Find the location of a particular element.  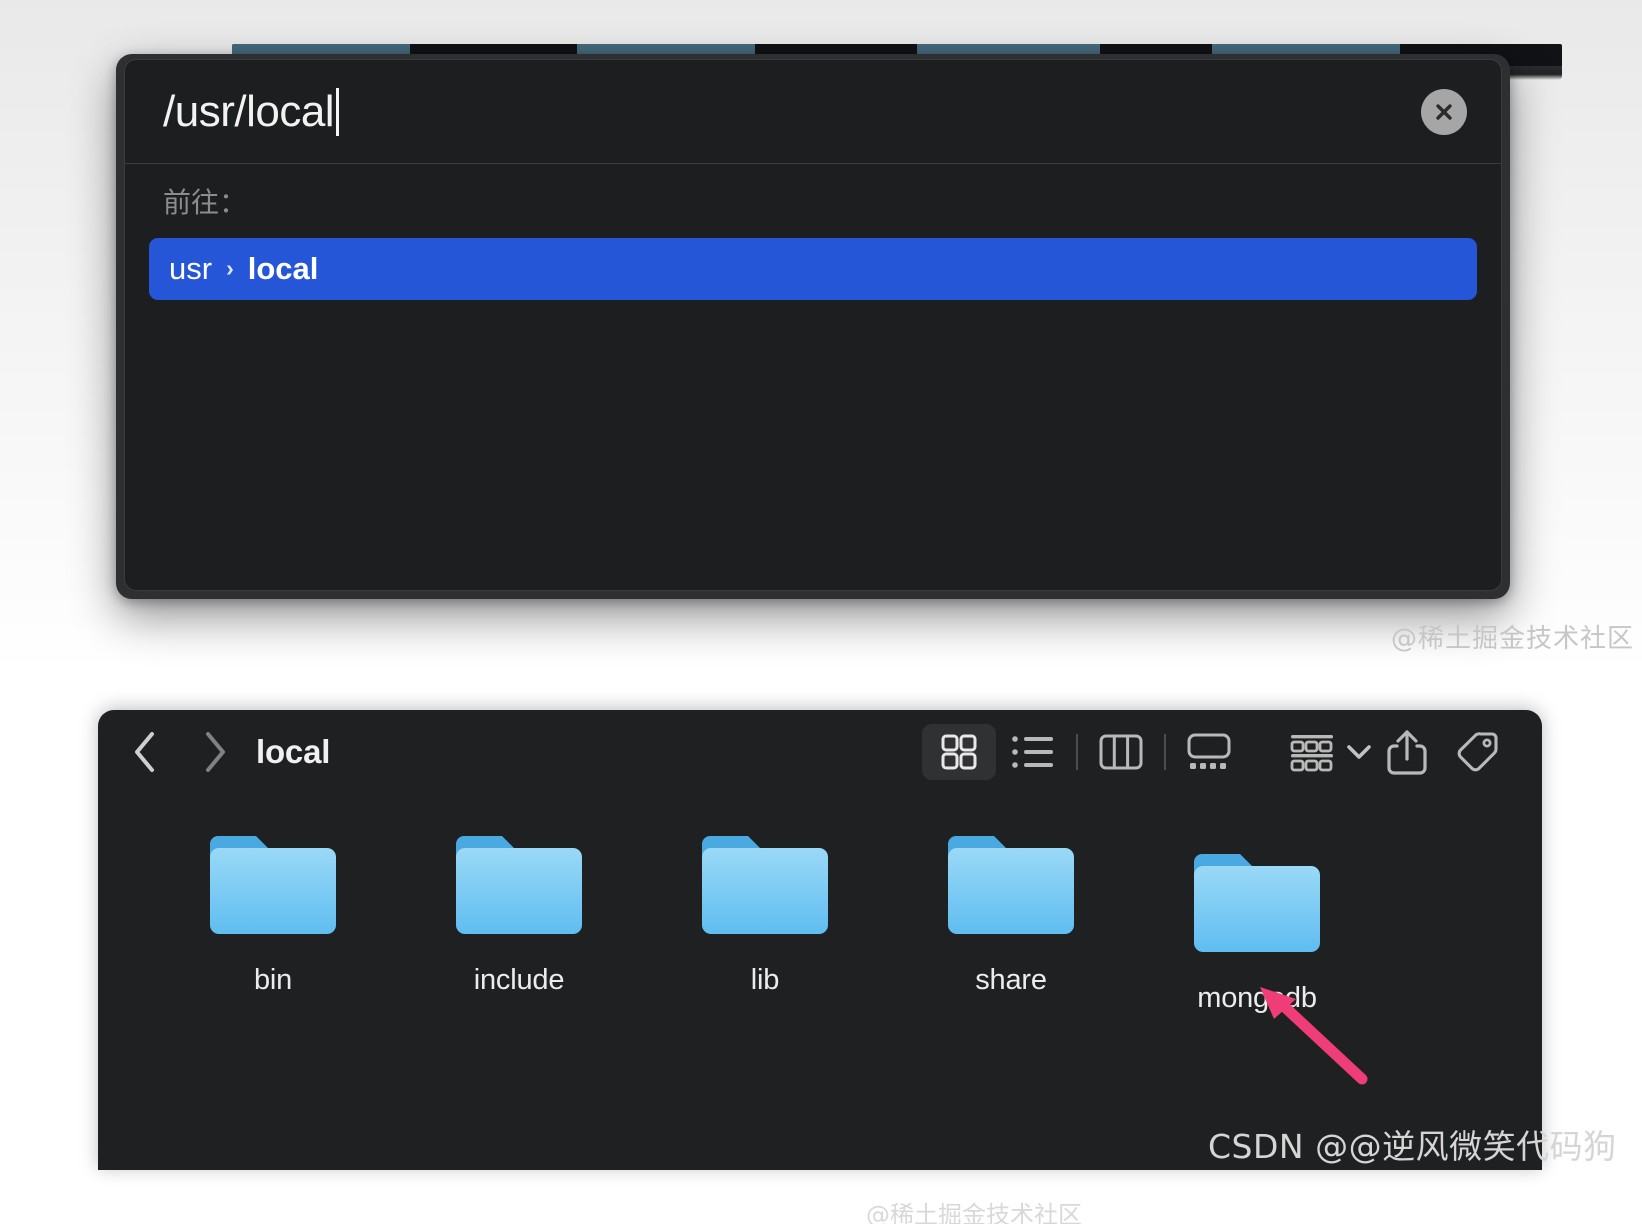

goto-suggestion-row: usr › local is located at coordinates (813, 268).